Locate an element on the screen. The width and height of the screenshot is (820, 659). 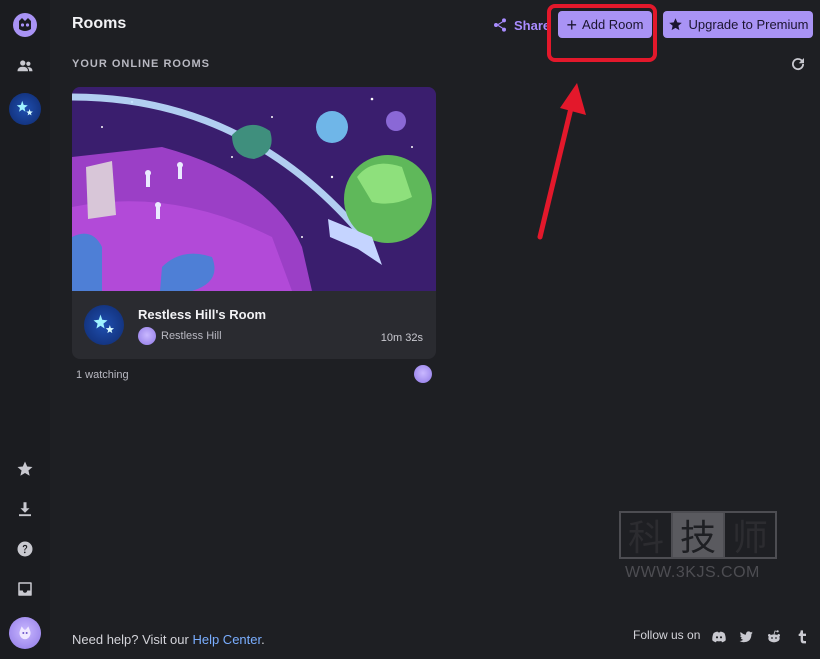
twitter-icon is located at coordinates (747, 638).